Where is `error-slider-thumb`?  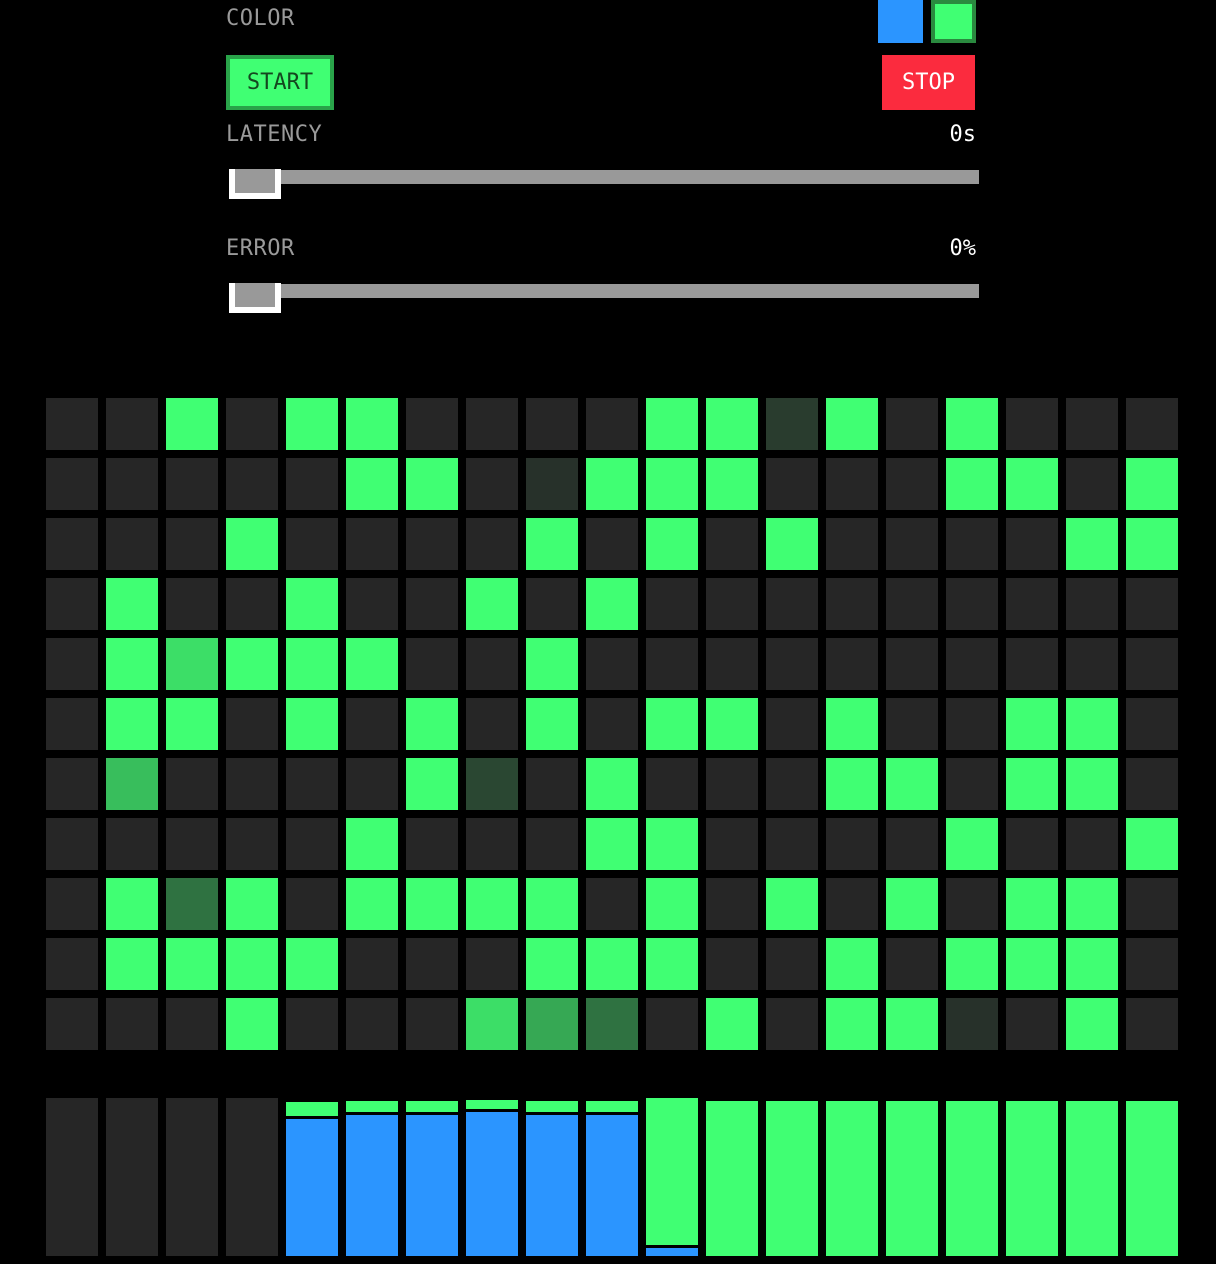
error-slider-thumb is located at coordinates (255, 298).